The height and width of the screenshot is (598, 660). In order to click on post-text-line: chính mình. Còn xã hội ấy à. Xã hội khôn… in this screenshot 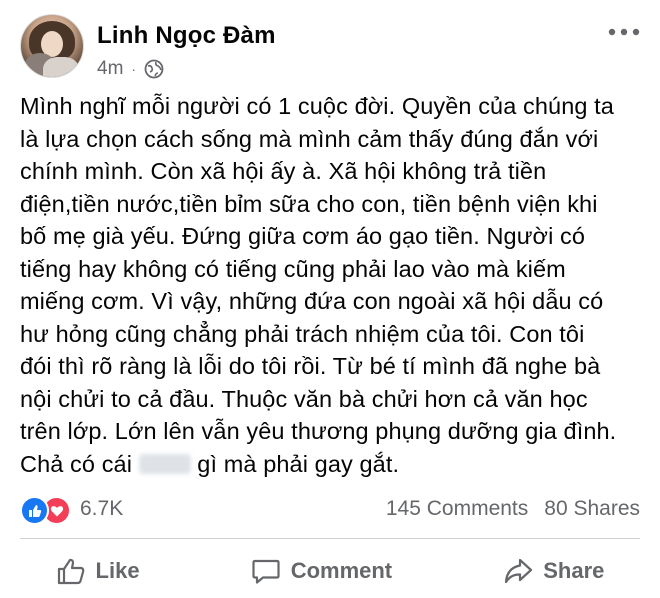, I will do `click(283, 171)`.